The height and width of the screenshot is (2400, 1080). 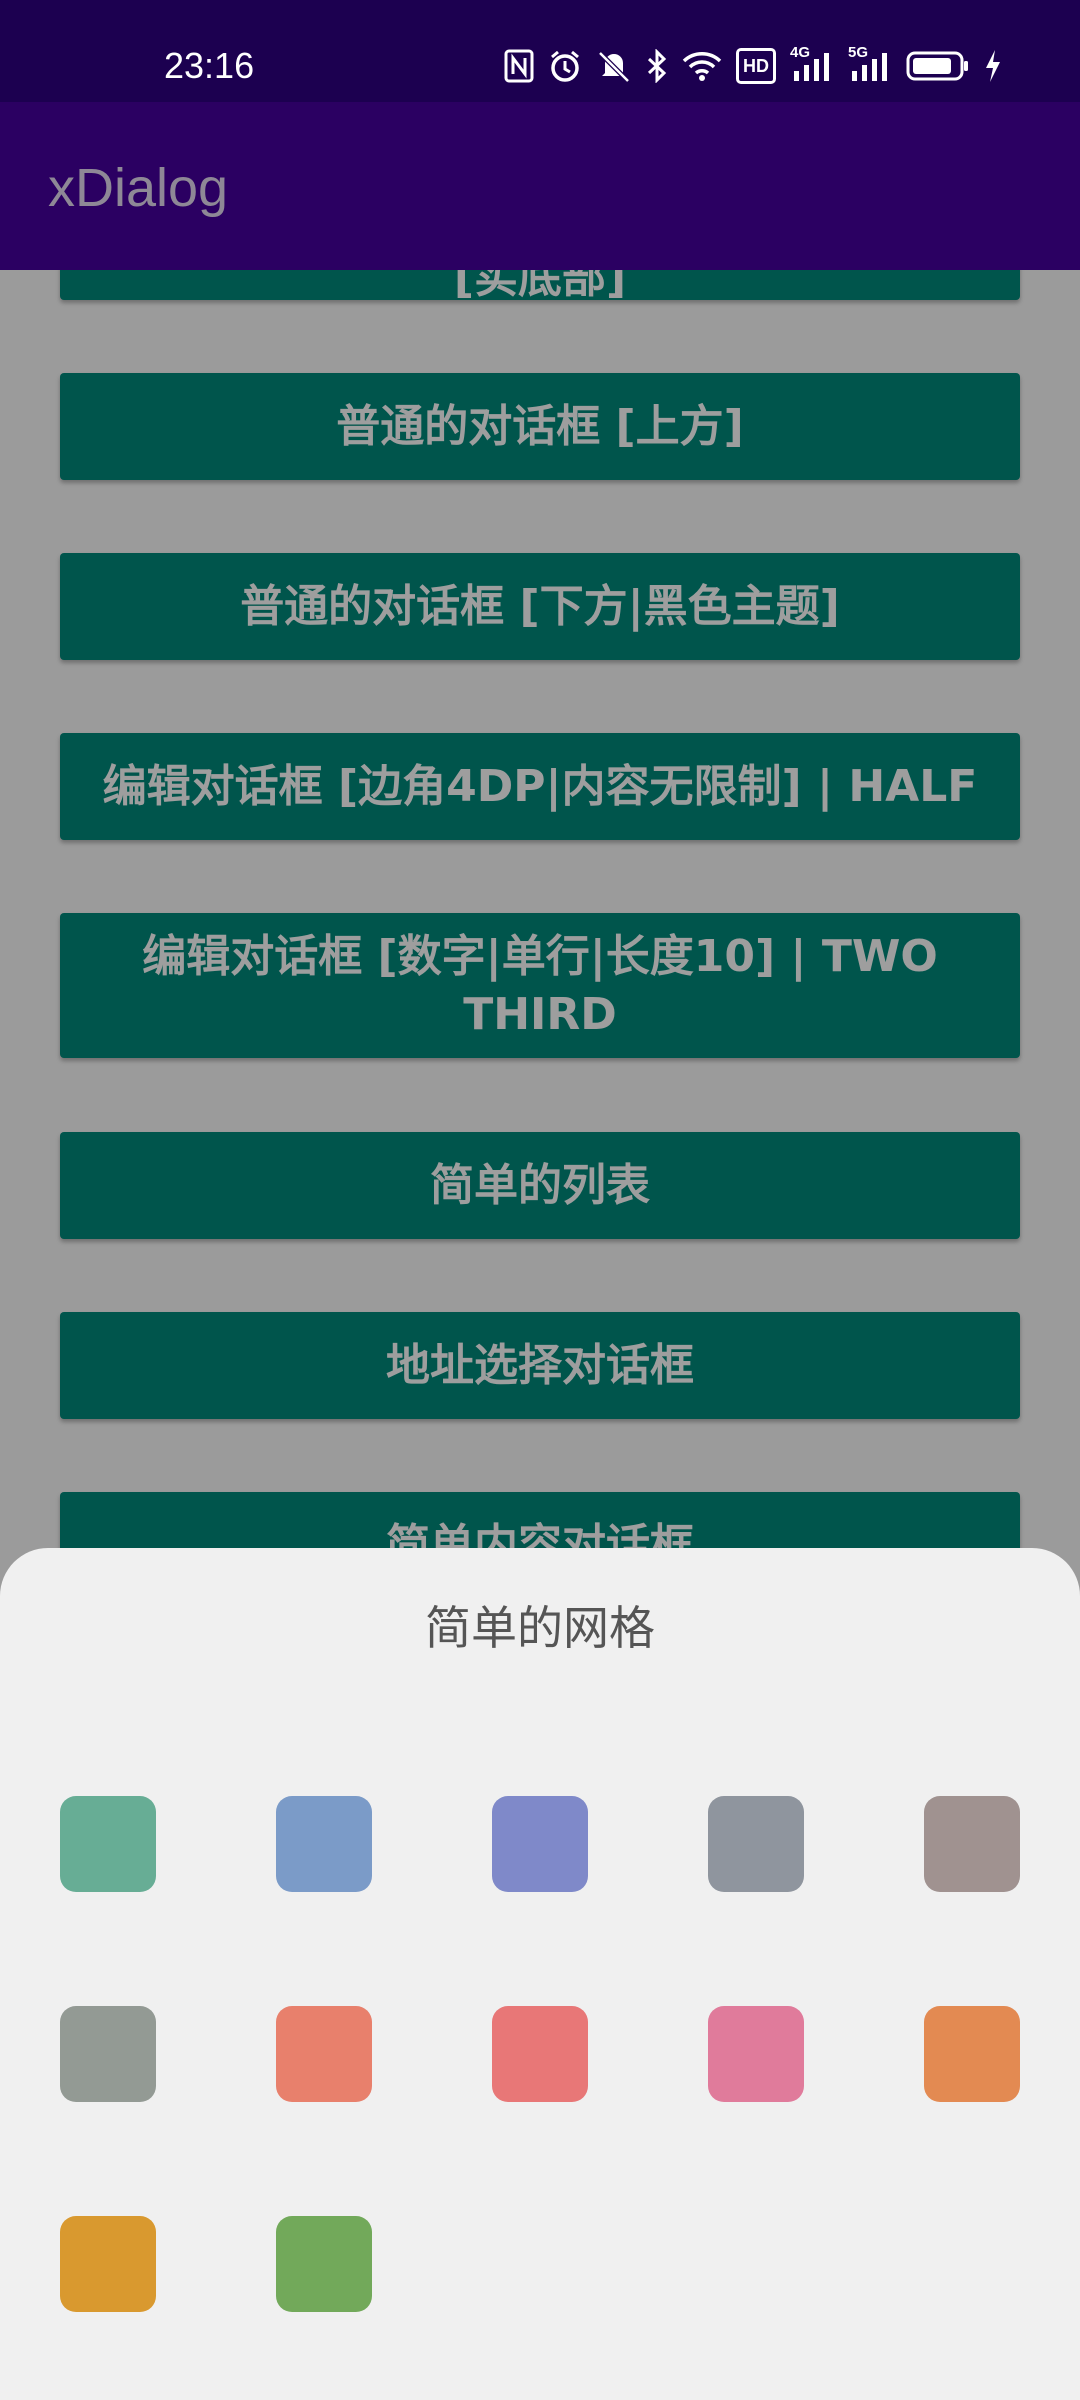 What do you see at coordinates (800, 52) in the screenshot?
I see `signal-4g-label: 4G` at bounding box center [800, 52].